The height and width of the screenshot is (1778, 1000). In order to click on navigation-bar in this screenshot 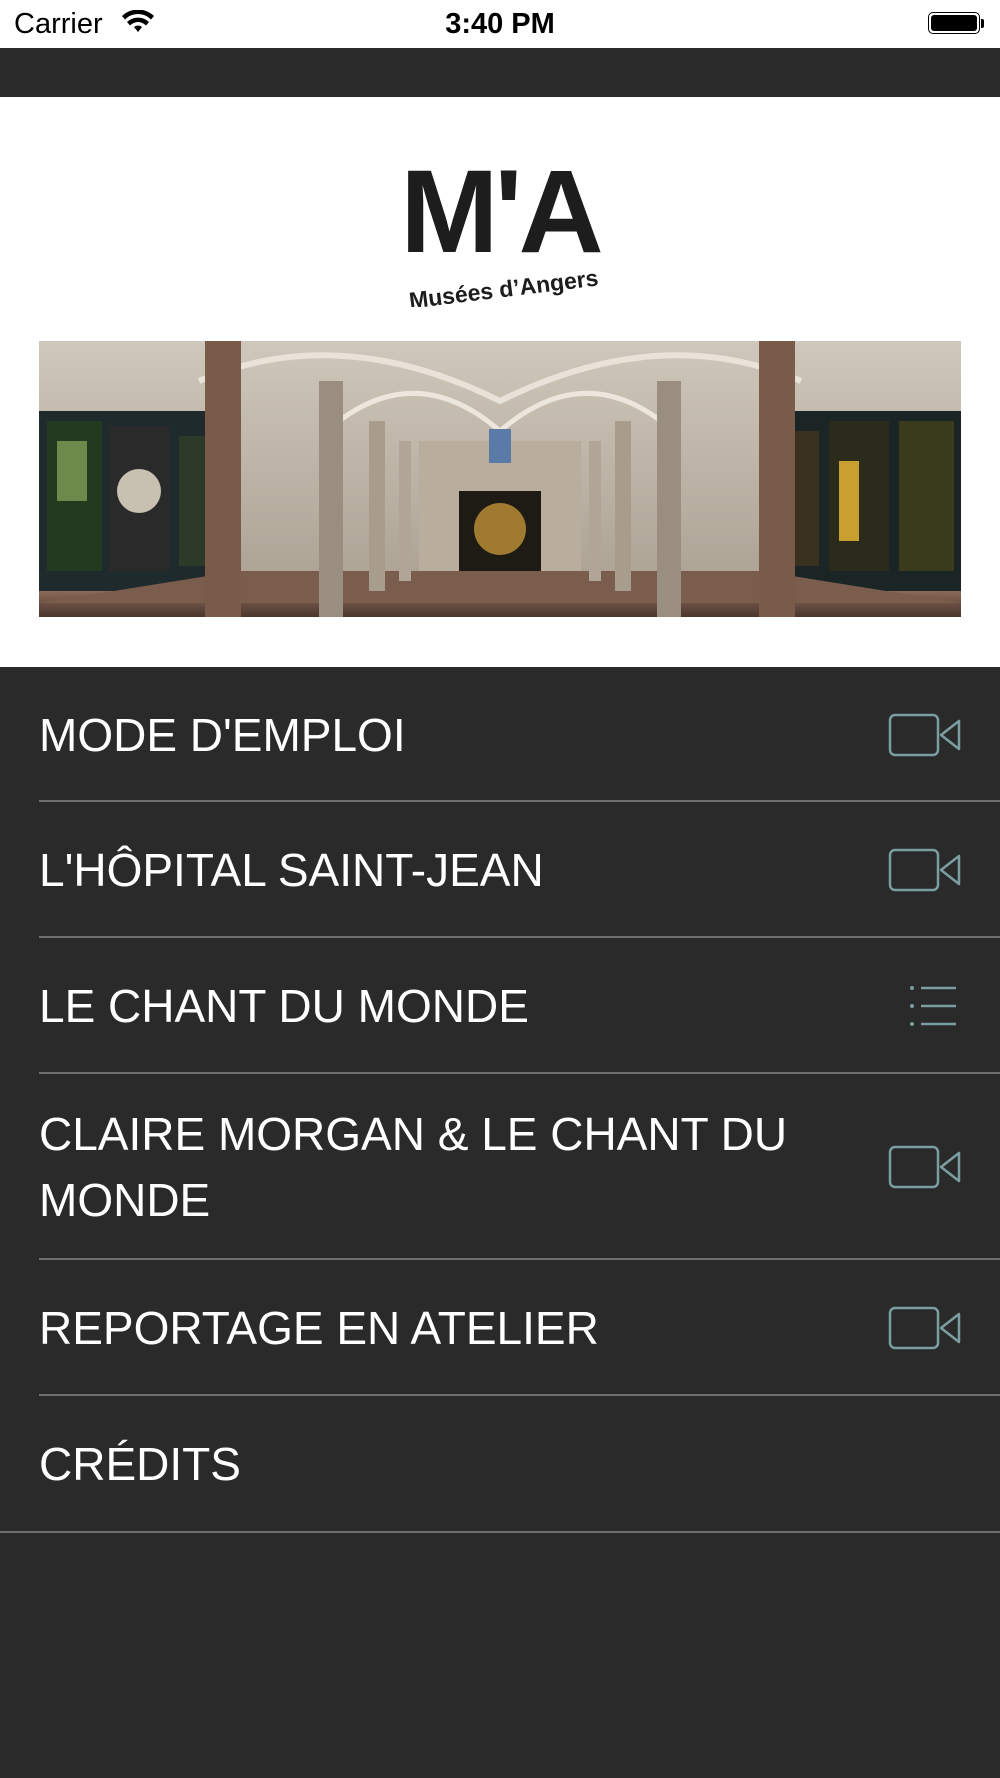, I will do `click(500, 72)`.